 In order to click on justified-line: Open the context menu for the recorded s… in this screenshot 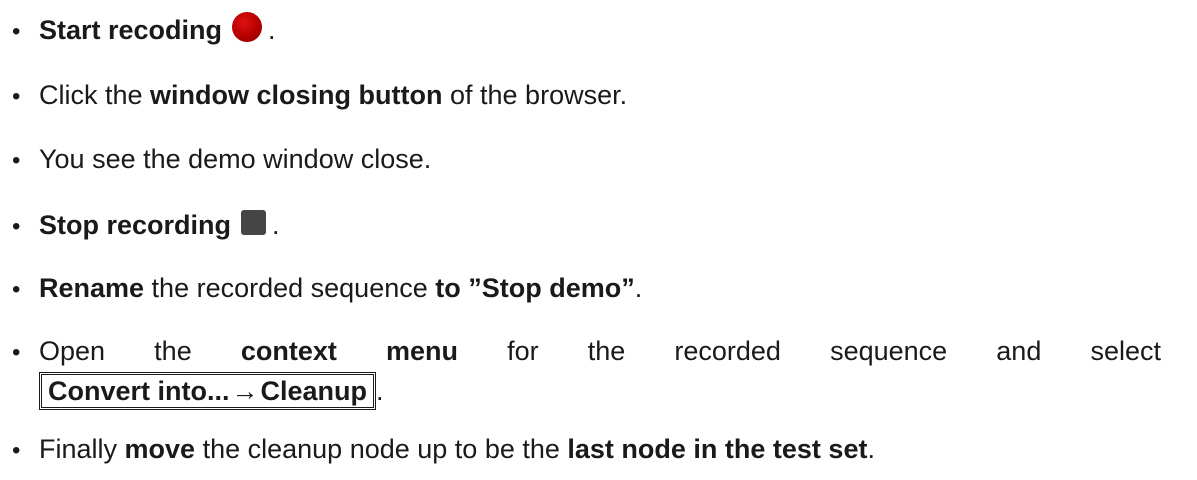, I will do `click(600, 351)`.